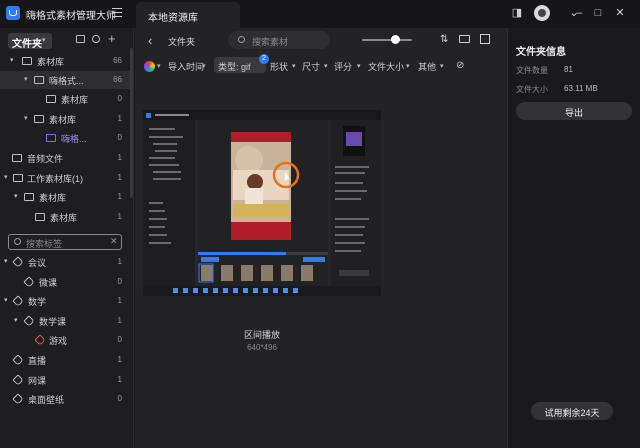  What do you see at coordinates (65, 138) in the screenshot?
I see `sidebar-item-haige: 嗨格... 0` at bounding box center [65, 138].